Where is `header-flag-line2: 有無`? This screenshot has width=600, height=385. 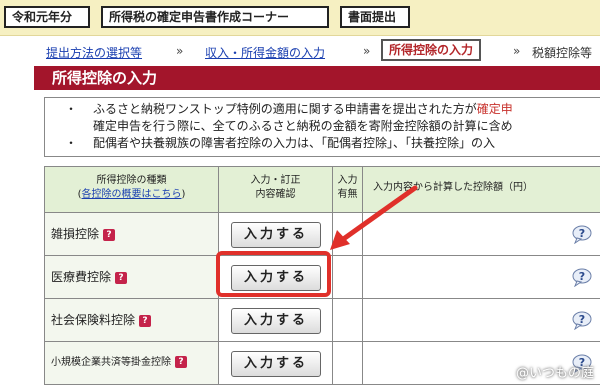
header-flag-line2: 有無 is located at coordinates (347, 194).